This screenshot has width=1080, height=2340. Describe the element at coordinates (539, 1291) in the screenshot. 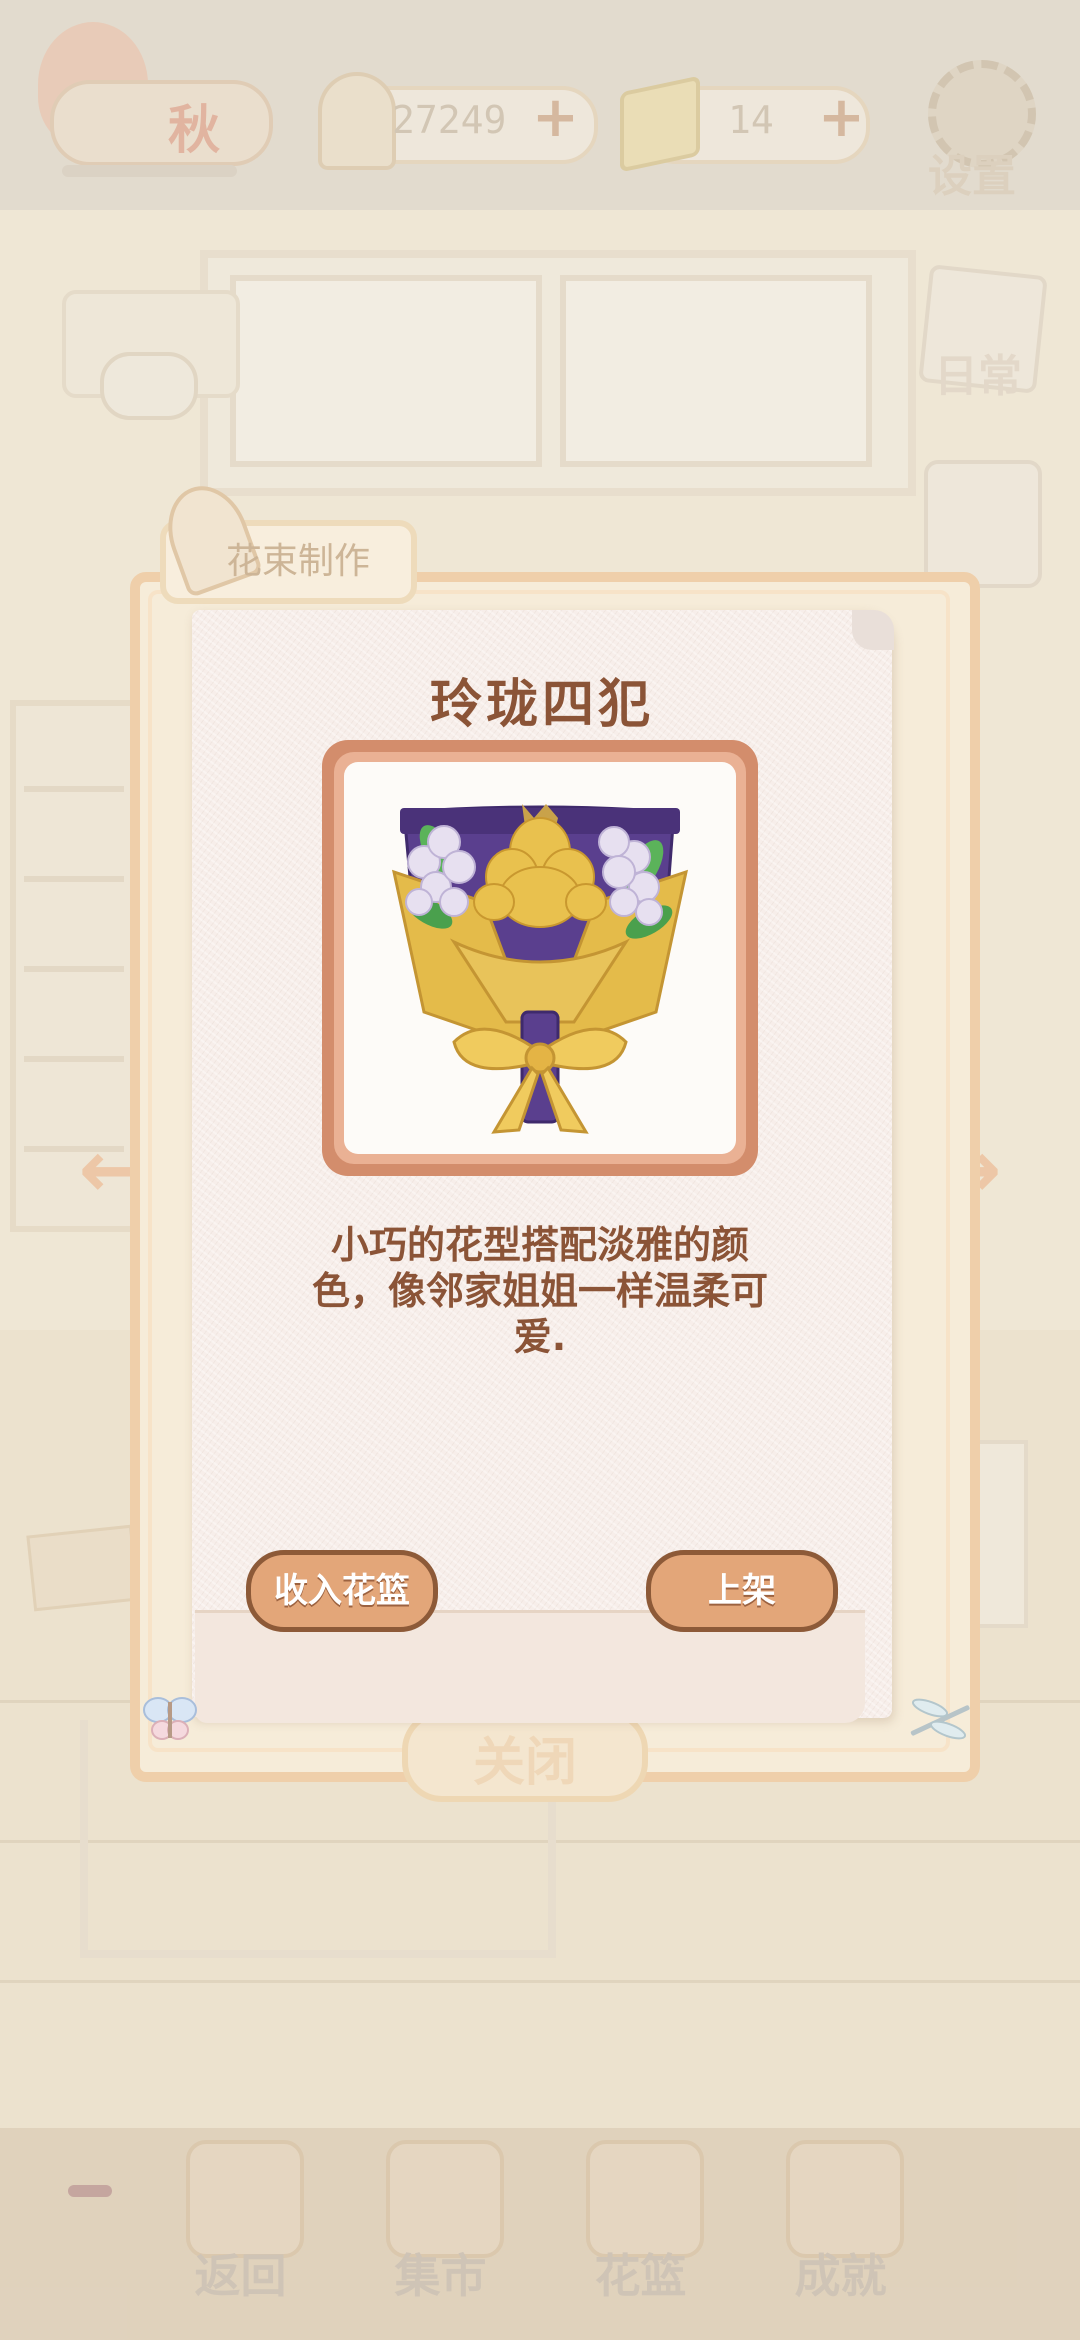

I see `bouquet-description: 小巧的花型搭配淡雅的颜色，像邻家姐姐一样温柔可爱.` at that location.